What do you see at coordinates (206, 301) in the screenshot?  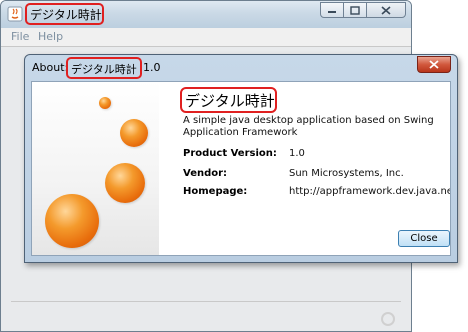 I see `status-divider` at bounding box center [206, 301].